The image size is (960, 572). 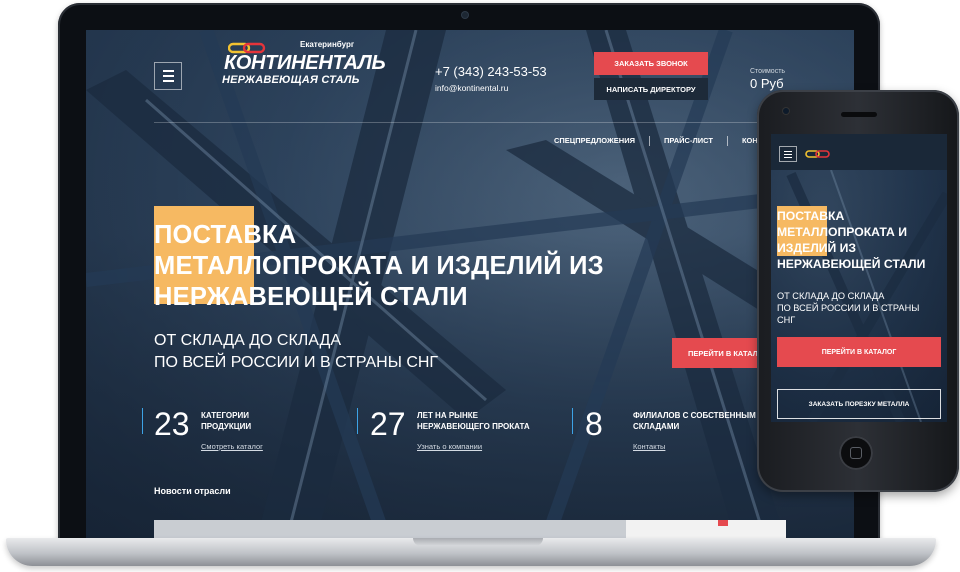 I want to click on hero-subtitle-line: СНГ, so click(x=786, y=320).